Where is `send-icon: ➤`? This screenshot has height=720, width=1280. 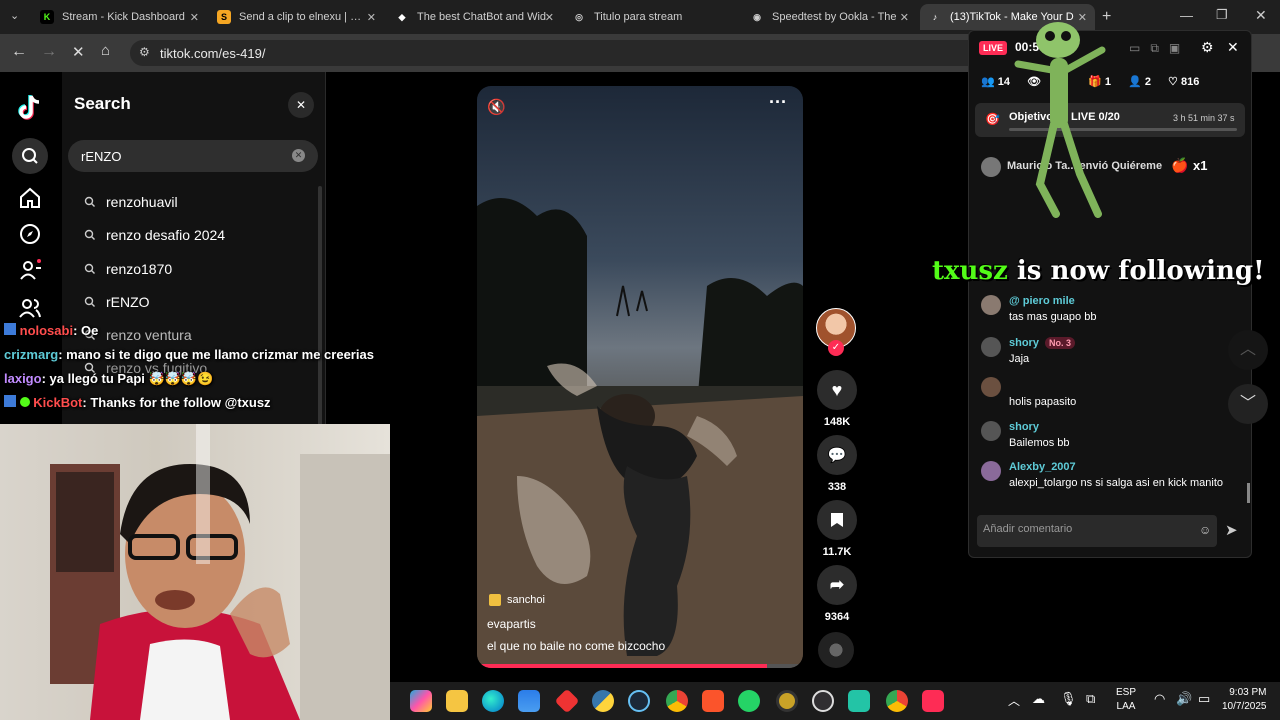
send-icon: ➤ is located at coordinates (1231, 530).